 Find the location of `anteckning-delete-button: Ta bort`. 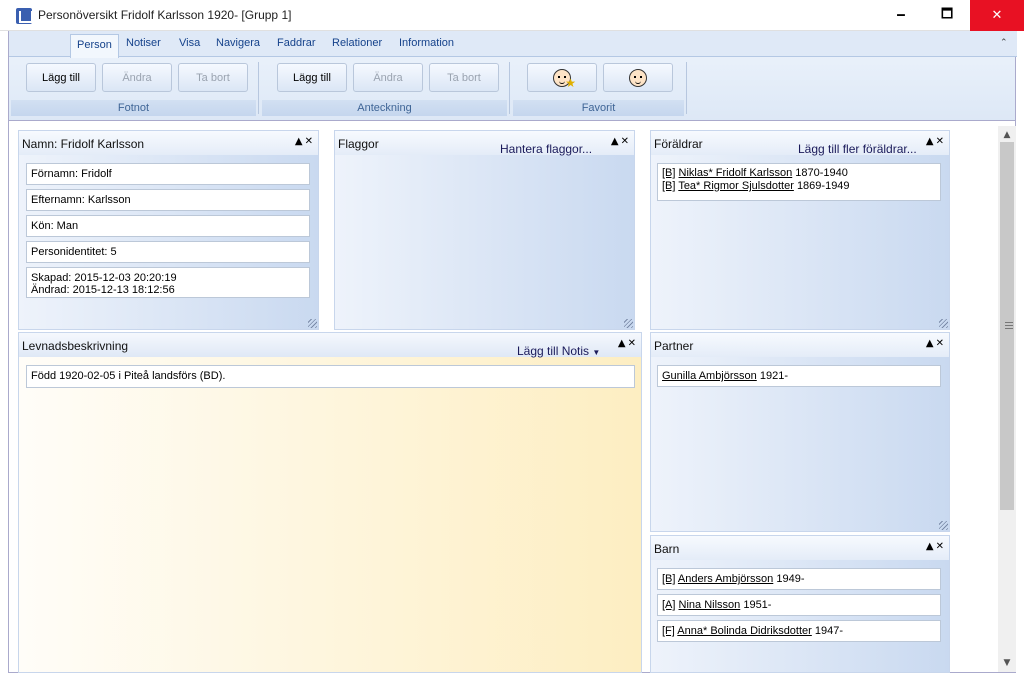

anteckning-delete-button: Ta bort is located at coordinates (464, 77).